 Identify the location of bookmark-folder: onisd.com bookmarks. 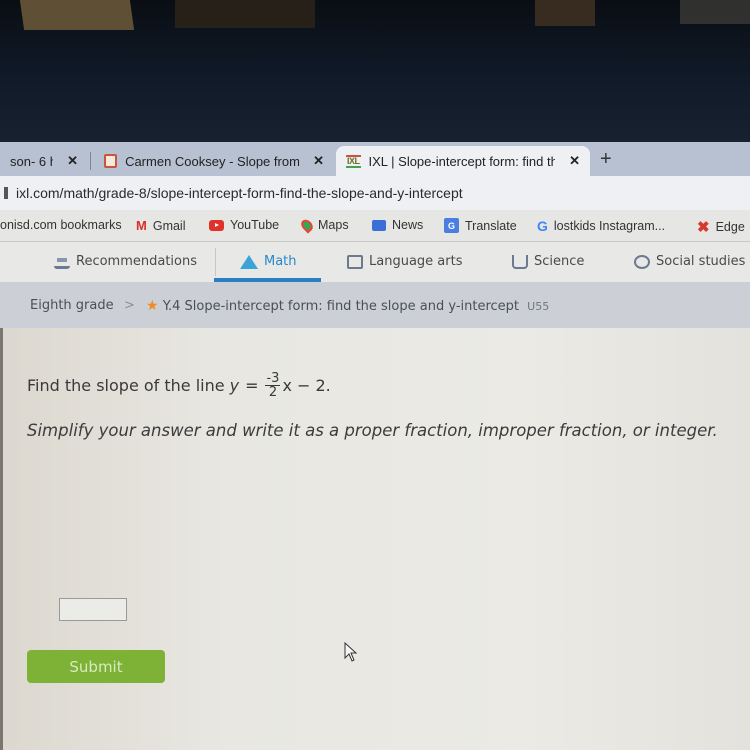
(61, 225).